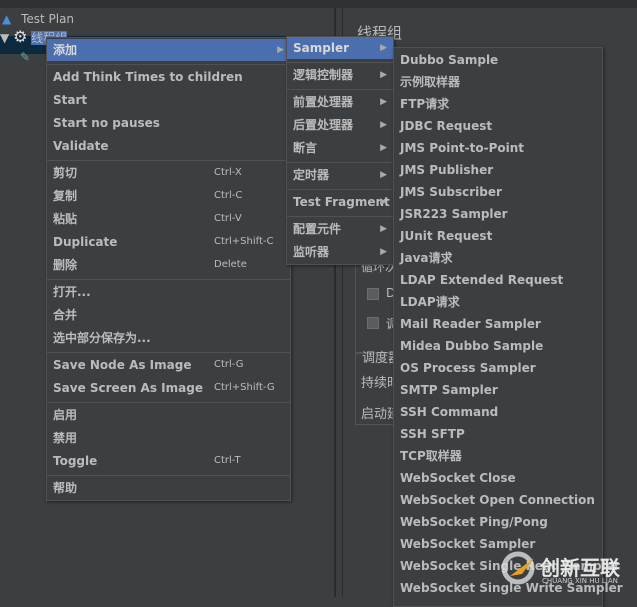 The height and width of the screenshot is (607, 637). I want to click on sampler-item: LDAP请求, so click(498, 302).